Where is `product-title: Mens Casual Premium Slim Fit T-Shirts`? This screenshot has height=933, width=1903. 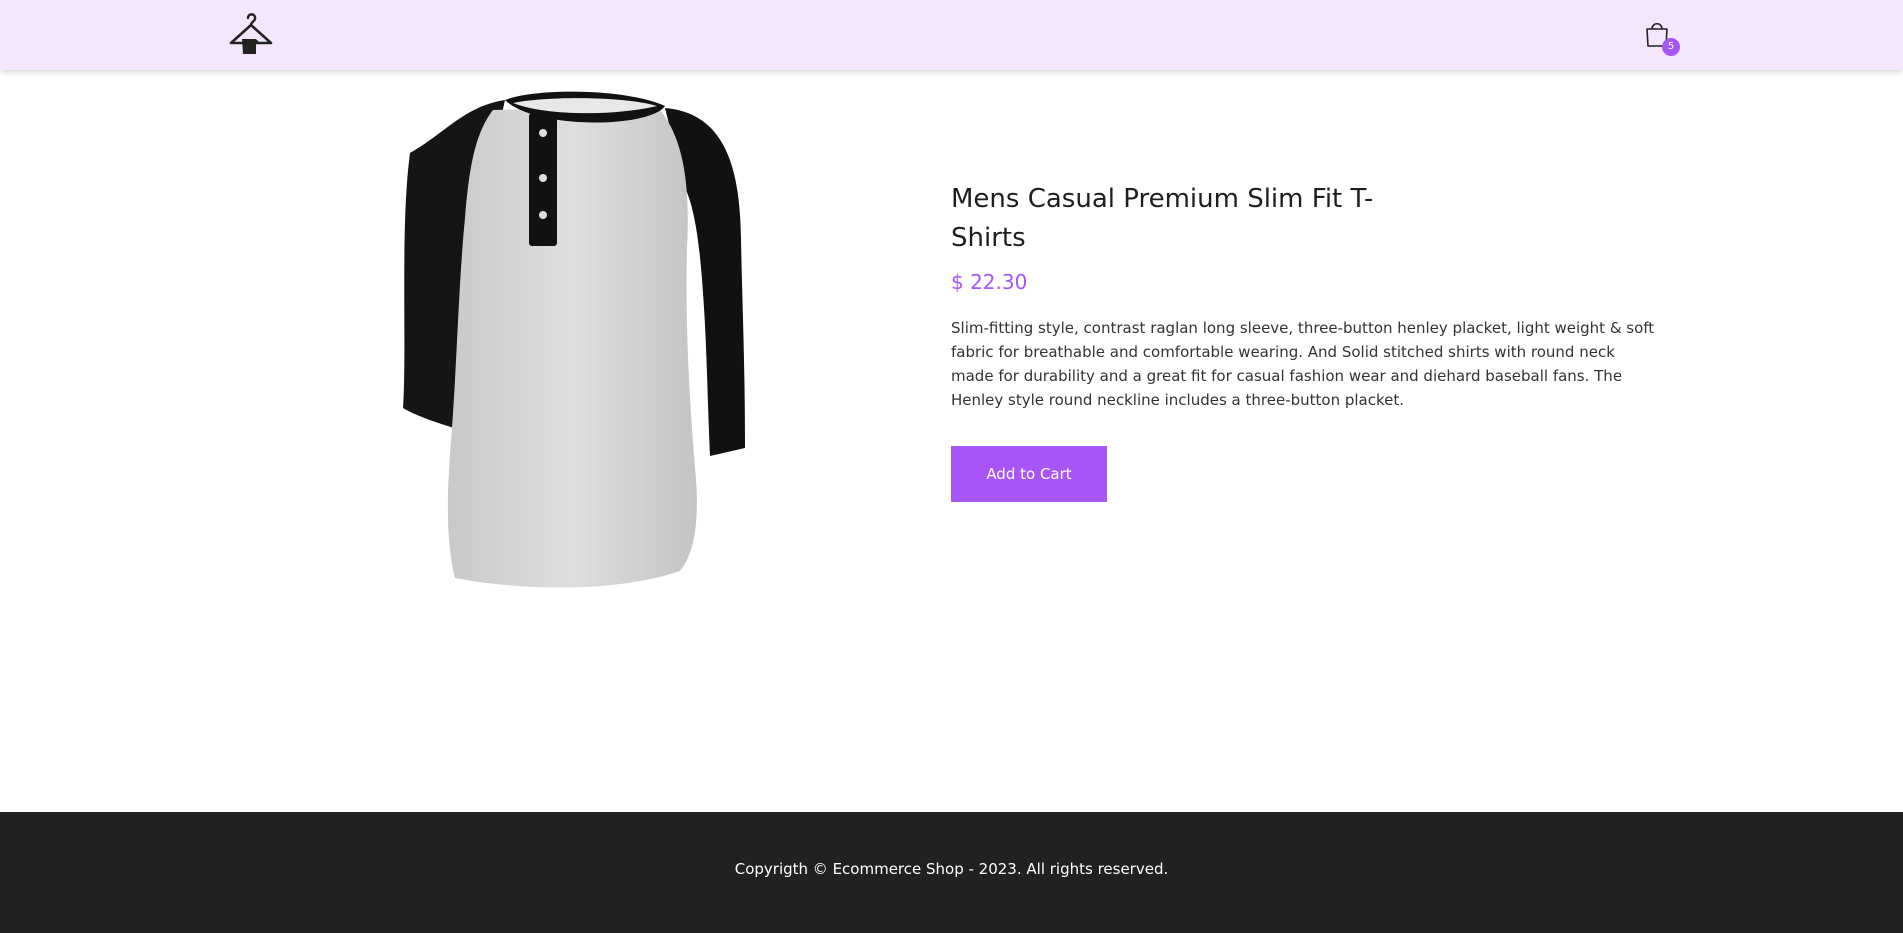 product-title: Mens Casual Premium Slim Fit T-Shirts is located at coordinates (1162, 218).